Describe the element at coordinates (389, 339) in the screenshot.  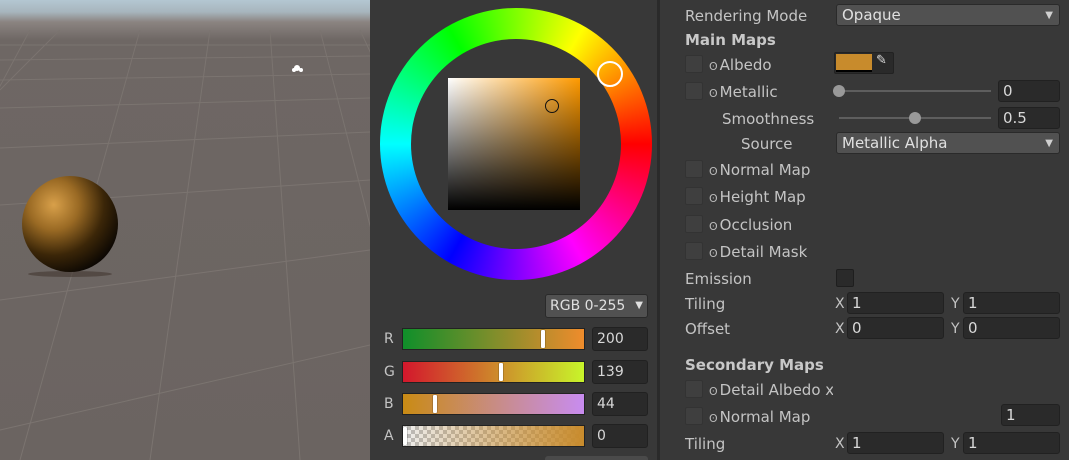
I see `channel-label: R` at that location.